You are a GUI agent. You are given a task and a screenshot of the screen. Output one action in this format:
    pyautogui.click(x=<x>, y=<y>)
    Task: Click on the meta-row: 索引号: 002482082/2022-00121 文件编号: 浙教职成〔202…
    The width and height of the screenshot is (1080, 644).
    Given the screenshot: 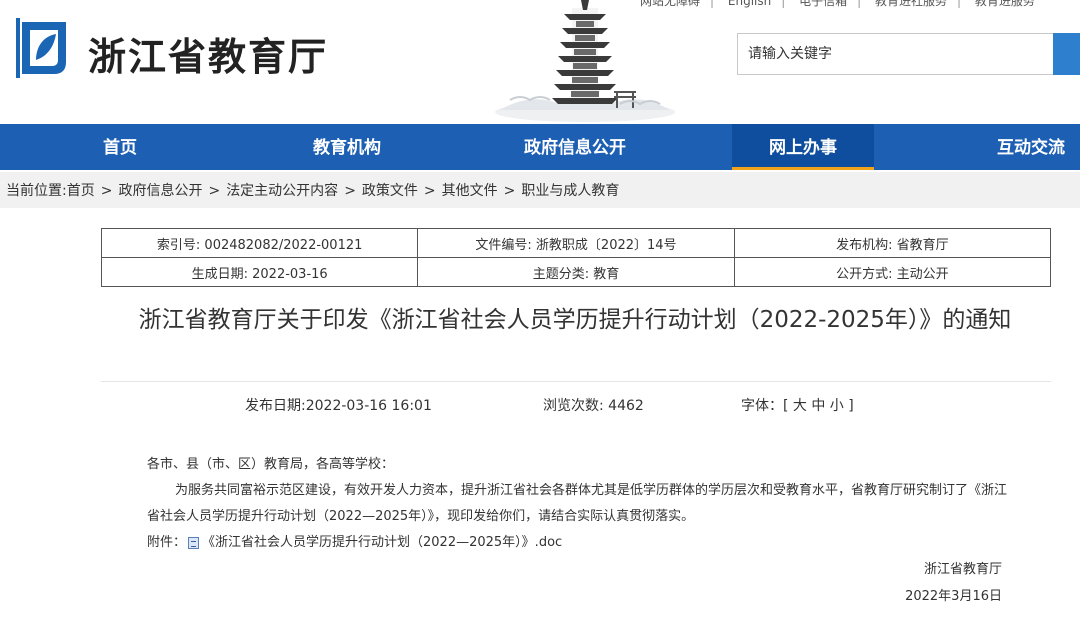 What is the action you would take?
    pyautogui.click(x=576, y=243)
    